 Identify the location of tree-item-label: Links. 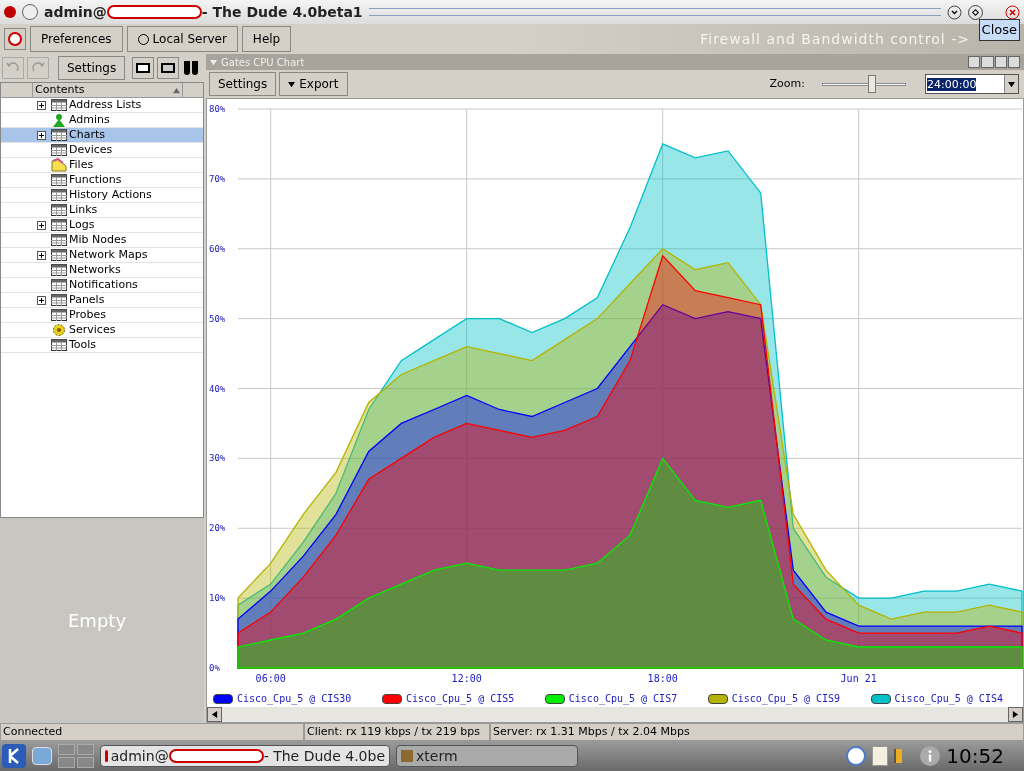
(83, 209).